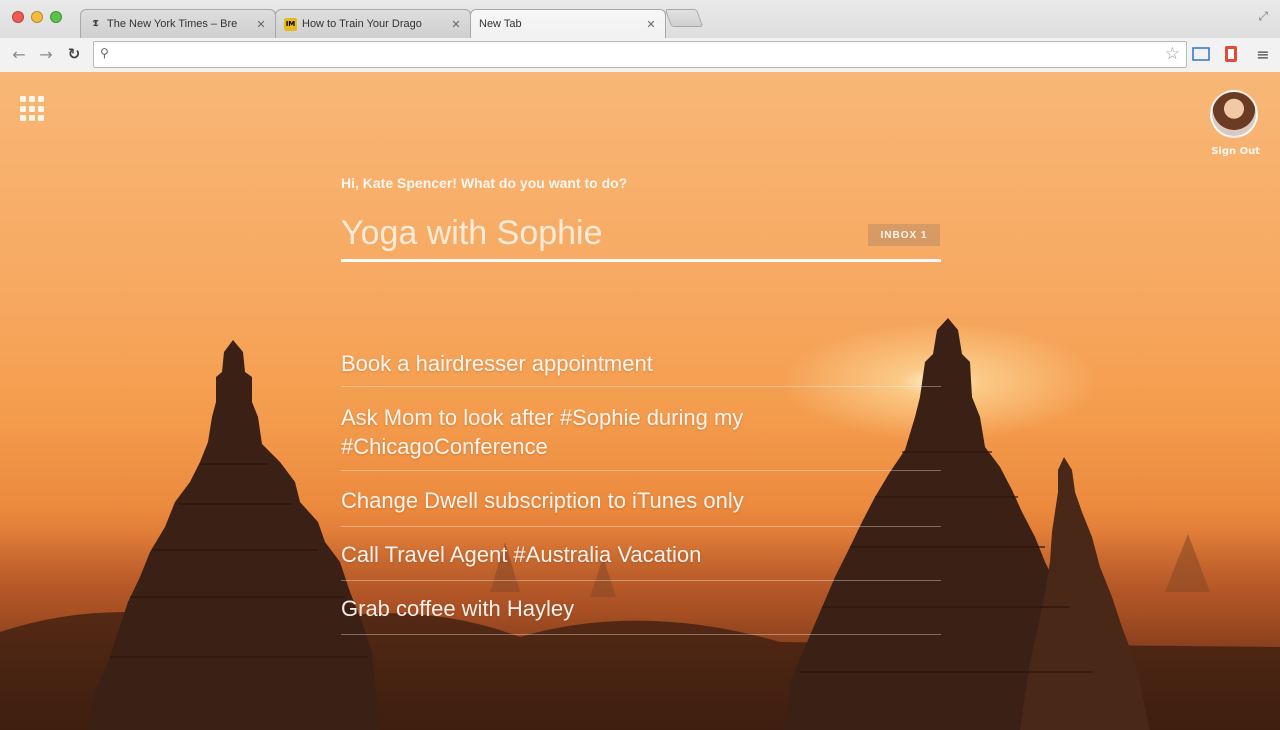  Describe the element at coordinates (172, 24) in the screenshot. I see `tab-title: The New York Times – Bre` at that location.